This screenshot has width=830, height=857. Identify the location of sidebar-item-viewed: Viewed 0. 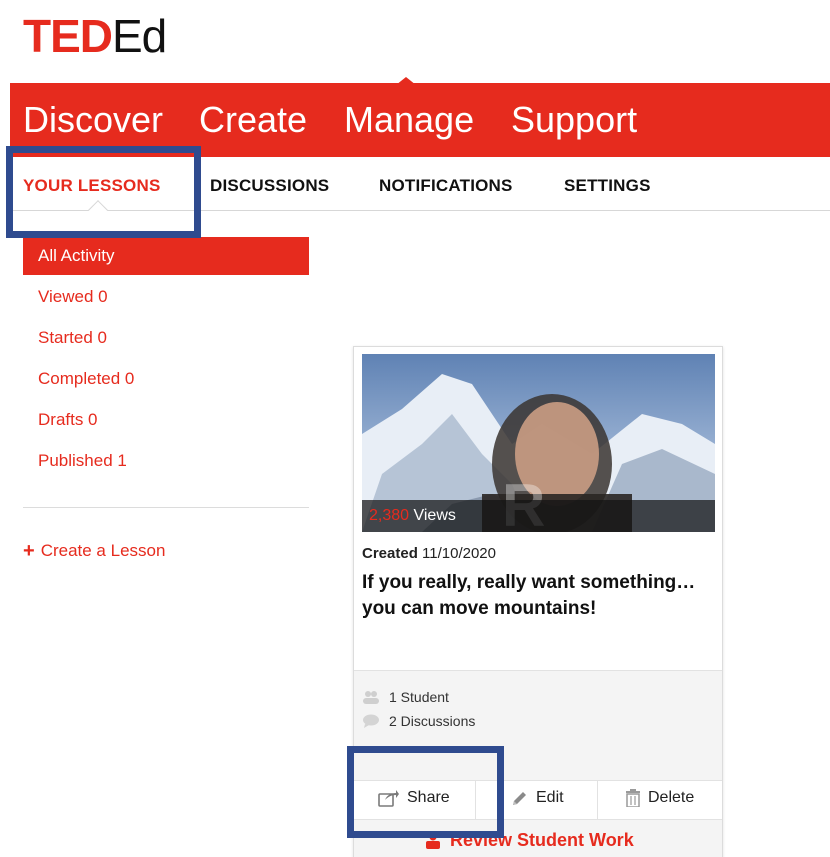
(73, 297).